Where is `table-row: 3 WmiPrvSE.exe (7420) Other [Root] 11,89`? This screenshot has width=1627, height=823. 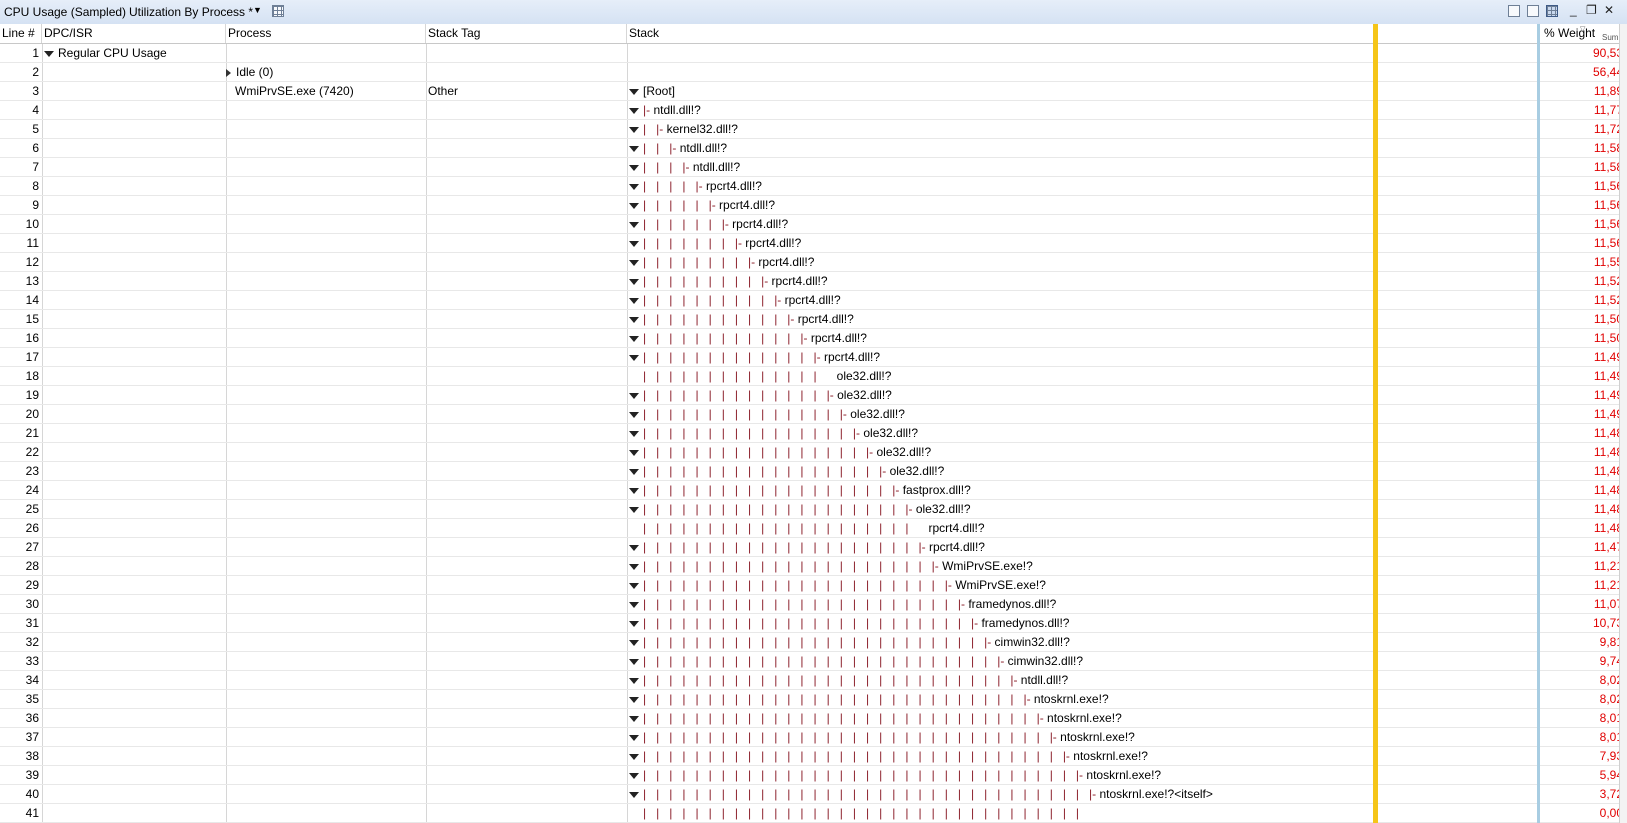 table-row: 3 WmiPrvSE.exe (7420) Other [Root] 11,89 is located at coordinates (813, 91).